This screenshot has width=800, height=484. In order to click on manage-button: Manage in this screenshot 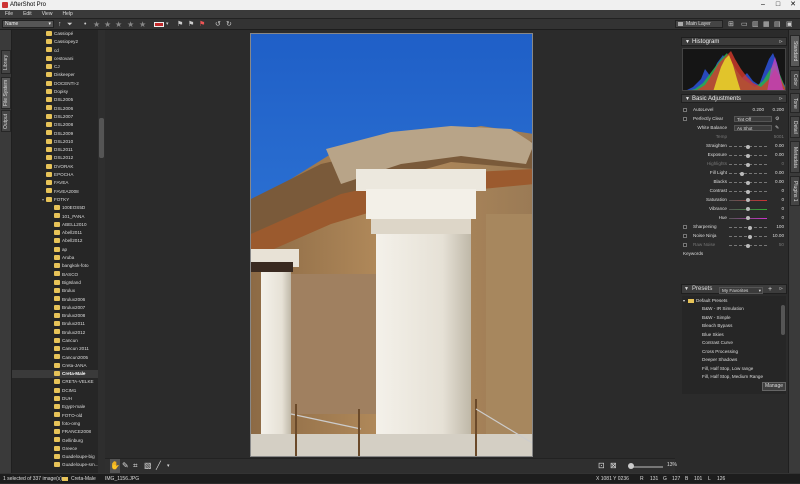, I will do `click(774, 386)`.